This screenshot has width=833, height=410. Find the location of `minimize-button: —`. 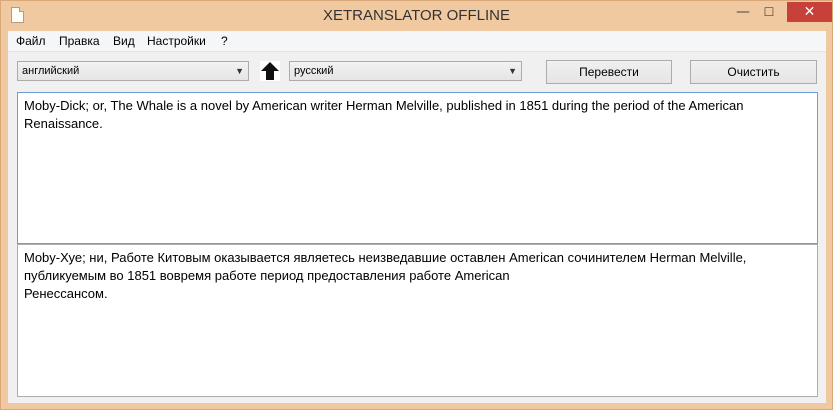

minimize-button: — is located at coordinates (743, 12).